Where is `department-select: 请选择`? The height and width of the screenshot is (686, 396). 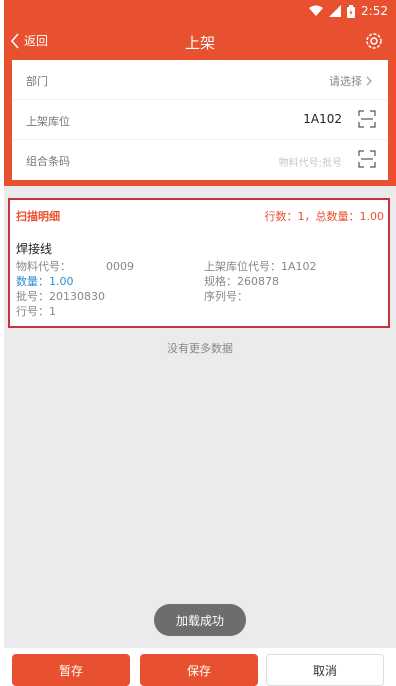 department-select: 请选择 is located at coordinates (350, 81).